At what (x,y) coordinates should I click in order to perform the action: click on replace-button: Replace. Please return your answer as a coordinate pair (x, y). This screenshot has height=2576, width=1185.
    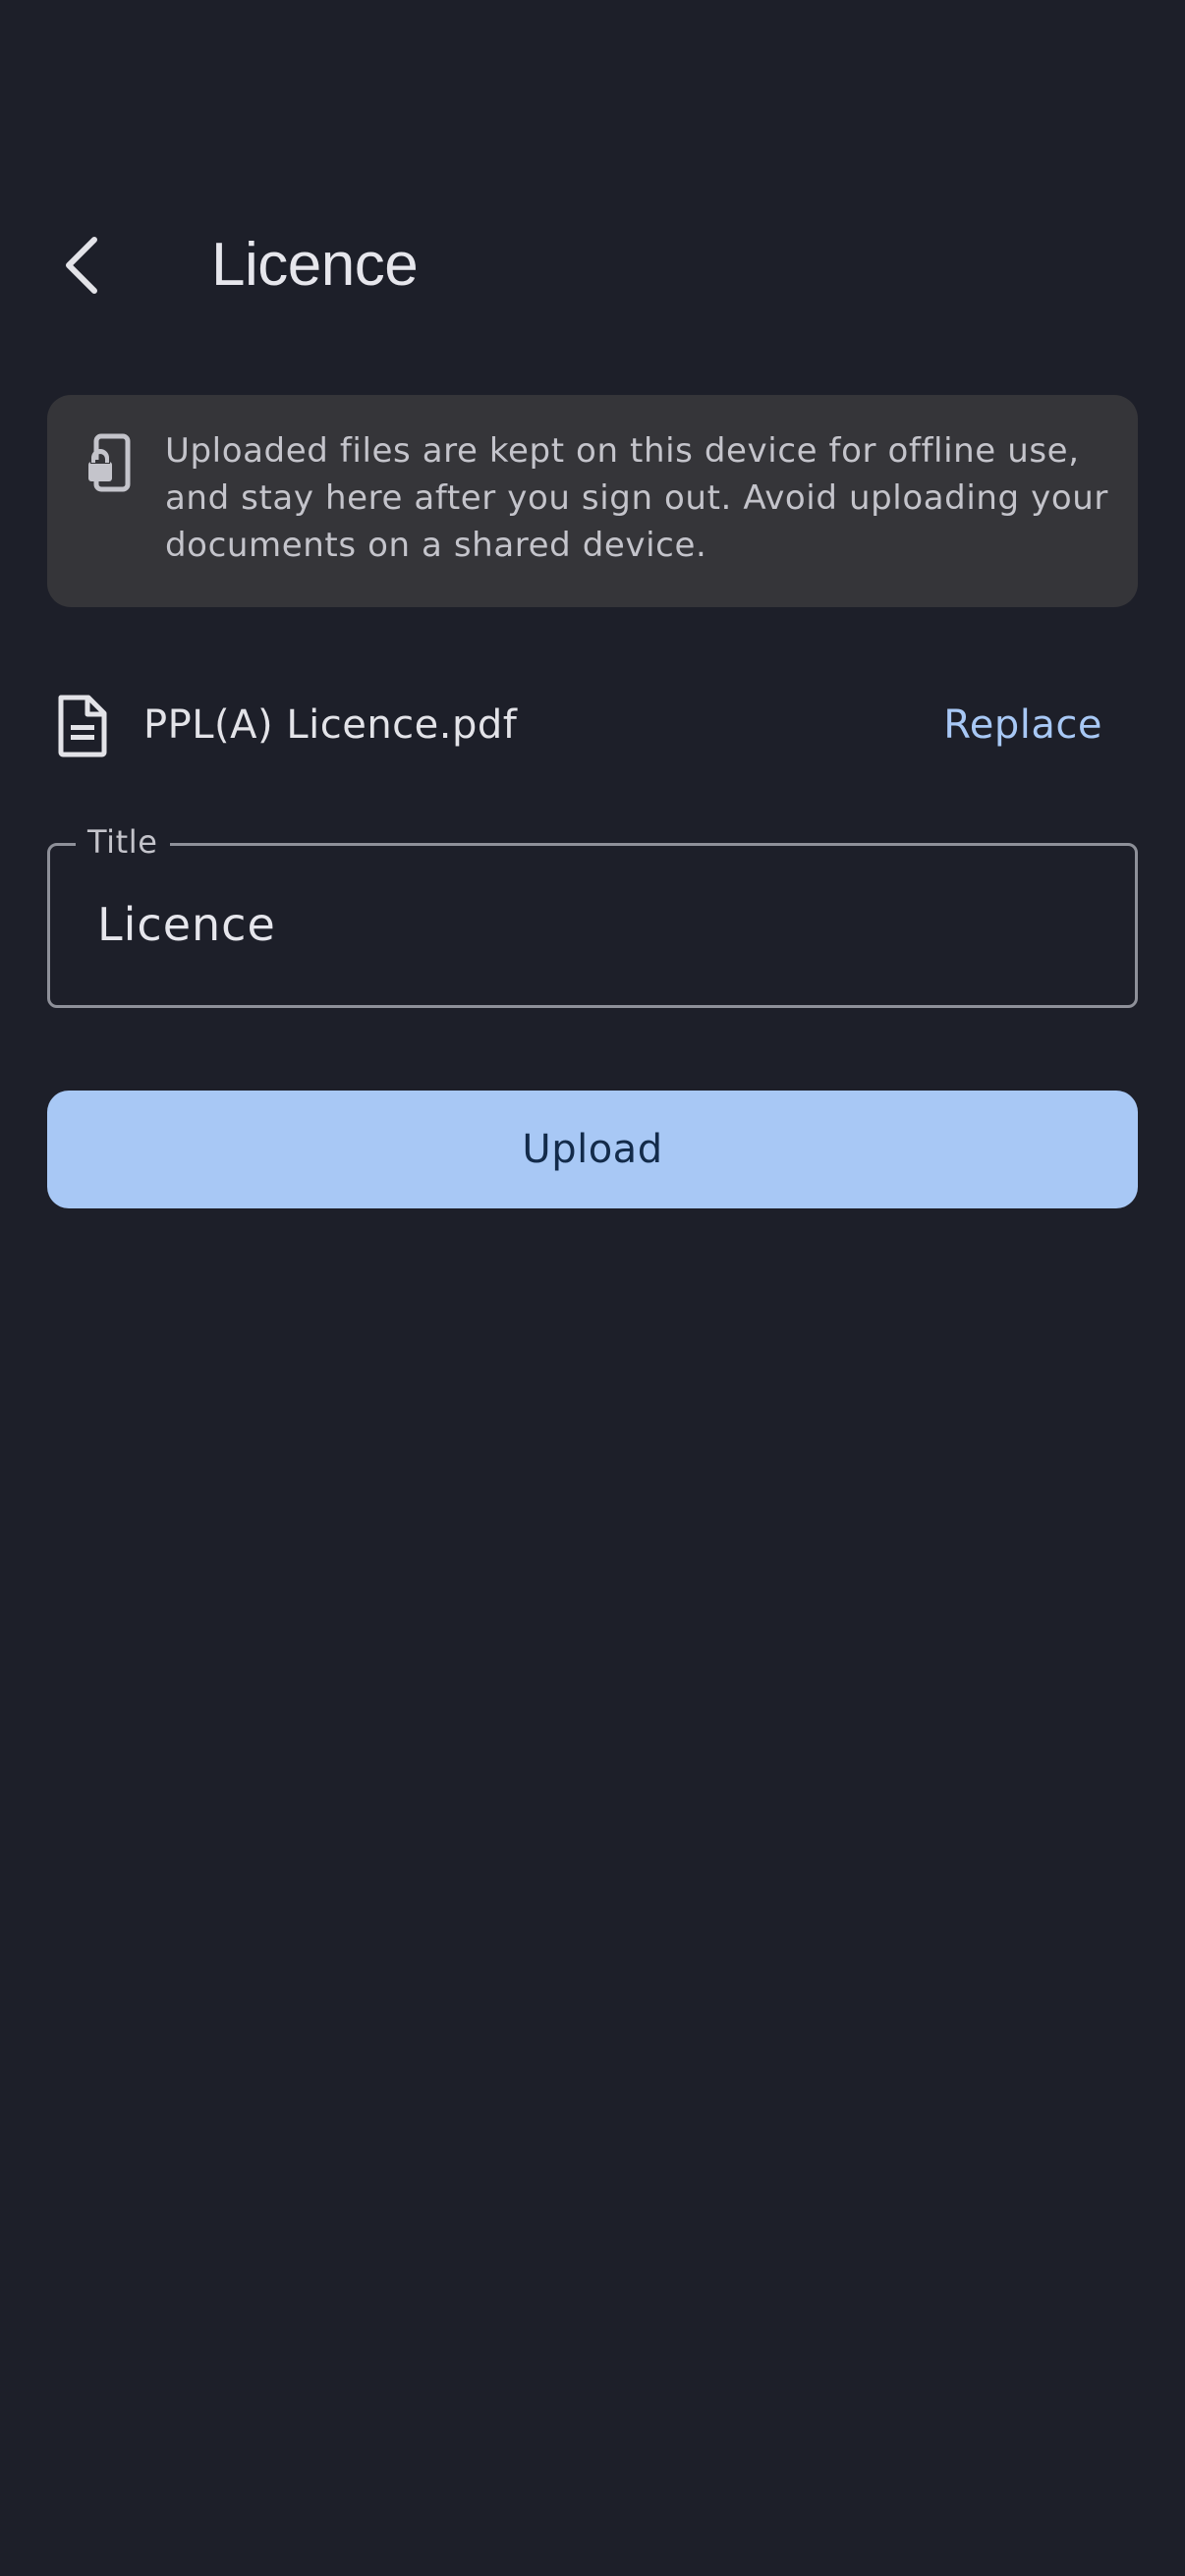
    Looking at the image, I should click on (1022, 725).